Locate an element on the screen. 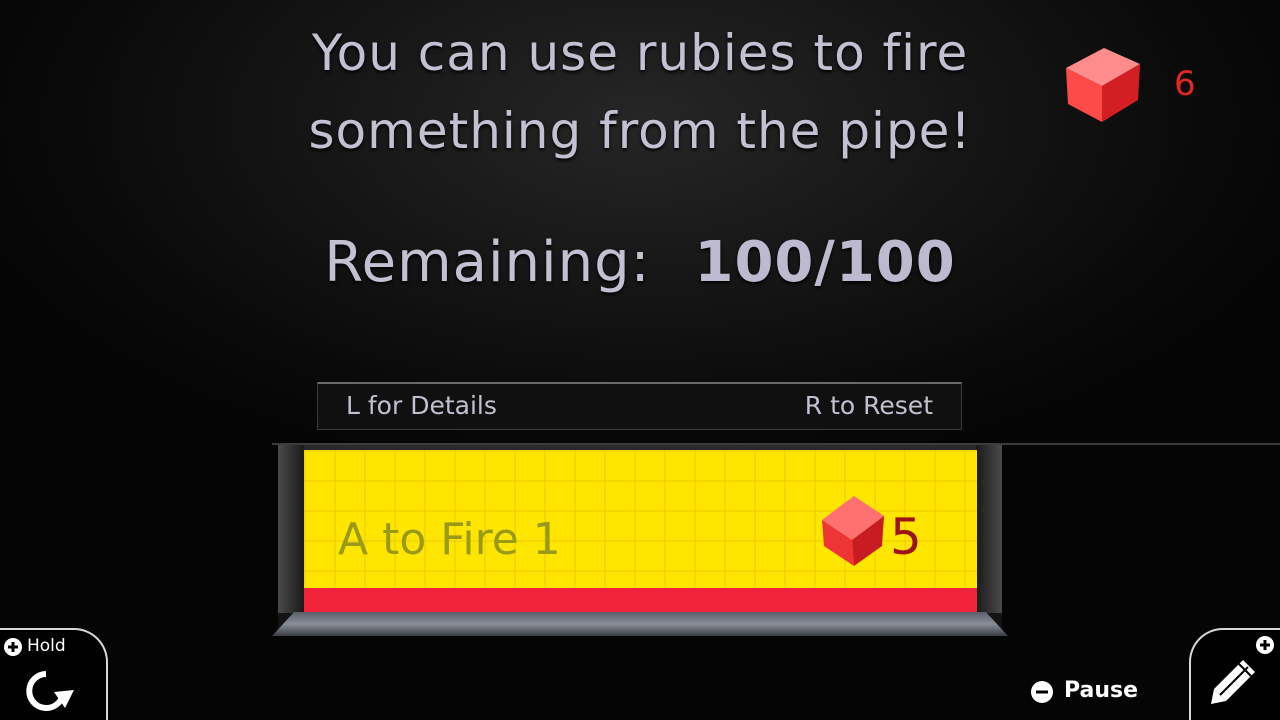 Image resolution: width=1280 pixels, height=720 pixels. edit-button is located at coordinates (1234, 674).